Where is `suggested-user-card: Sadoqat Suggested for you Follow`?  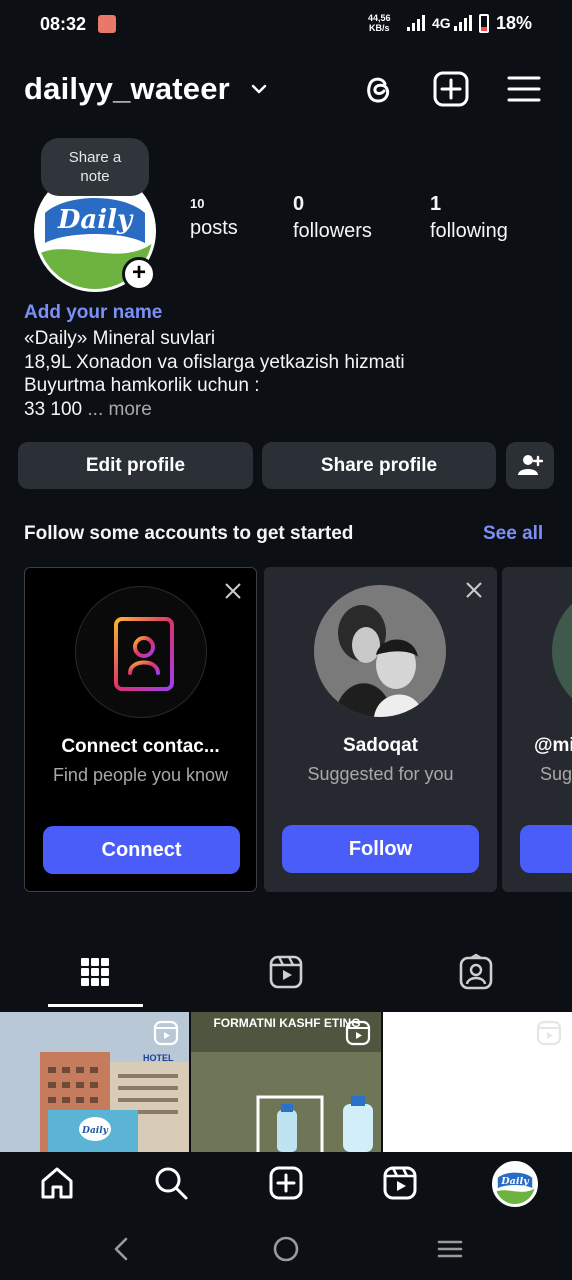
suggested-user-card: Sadoqat Suggested for you Follow is located at coordinates (380, 729).